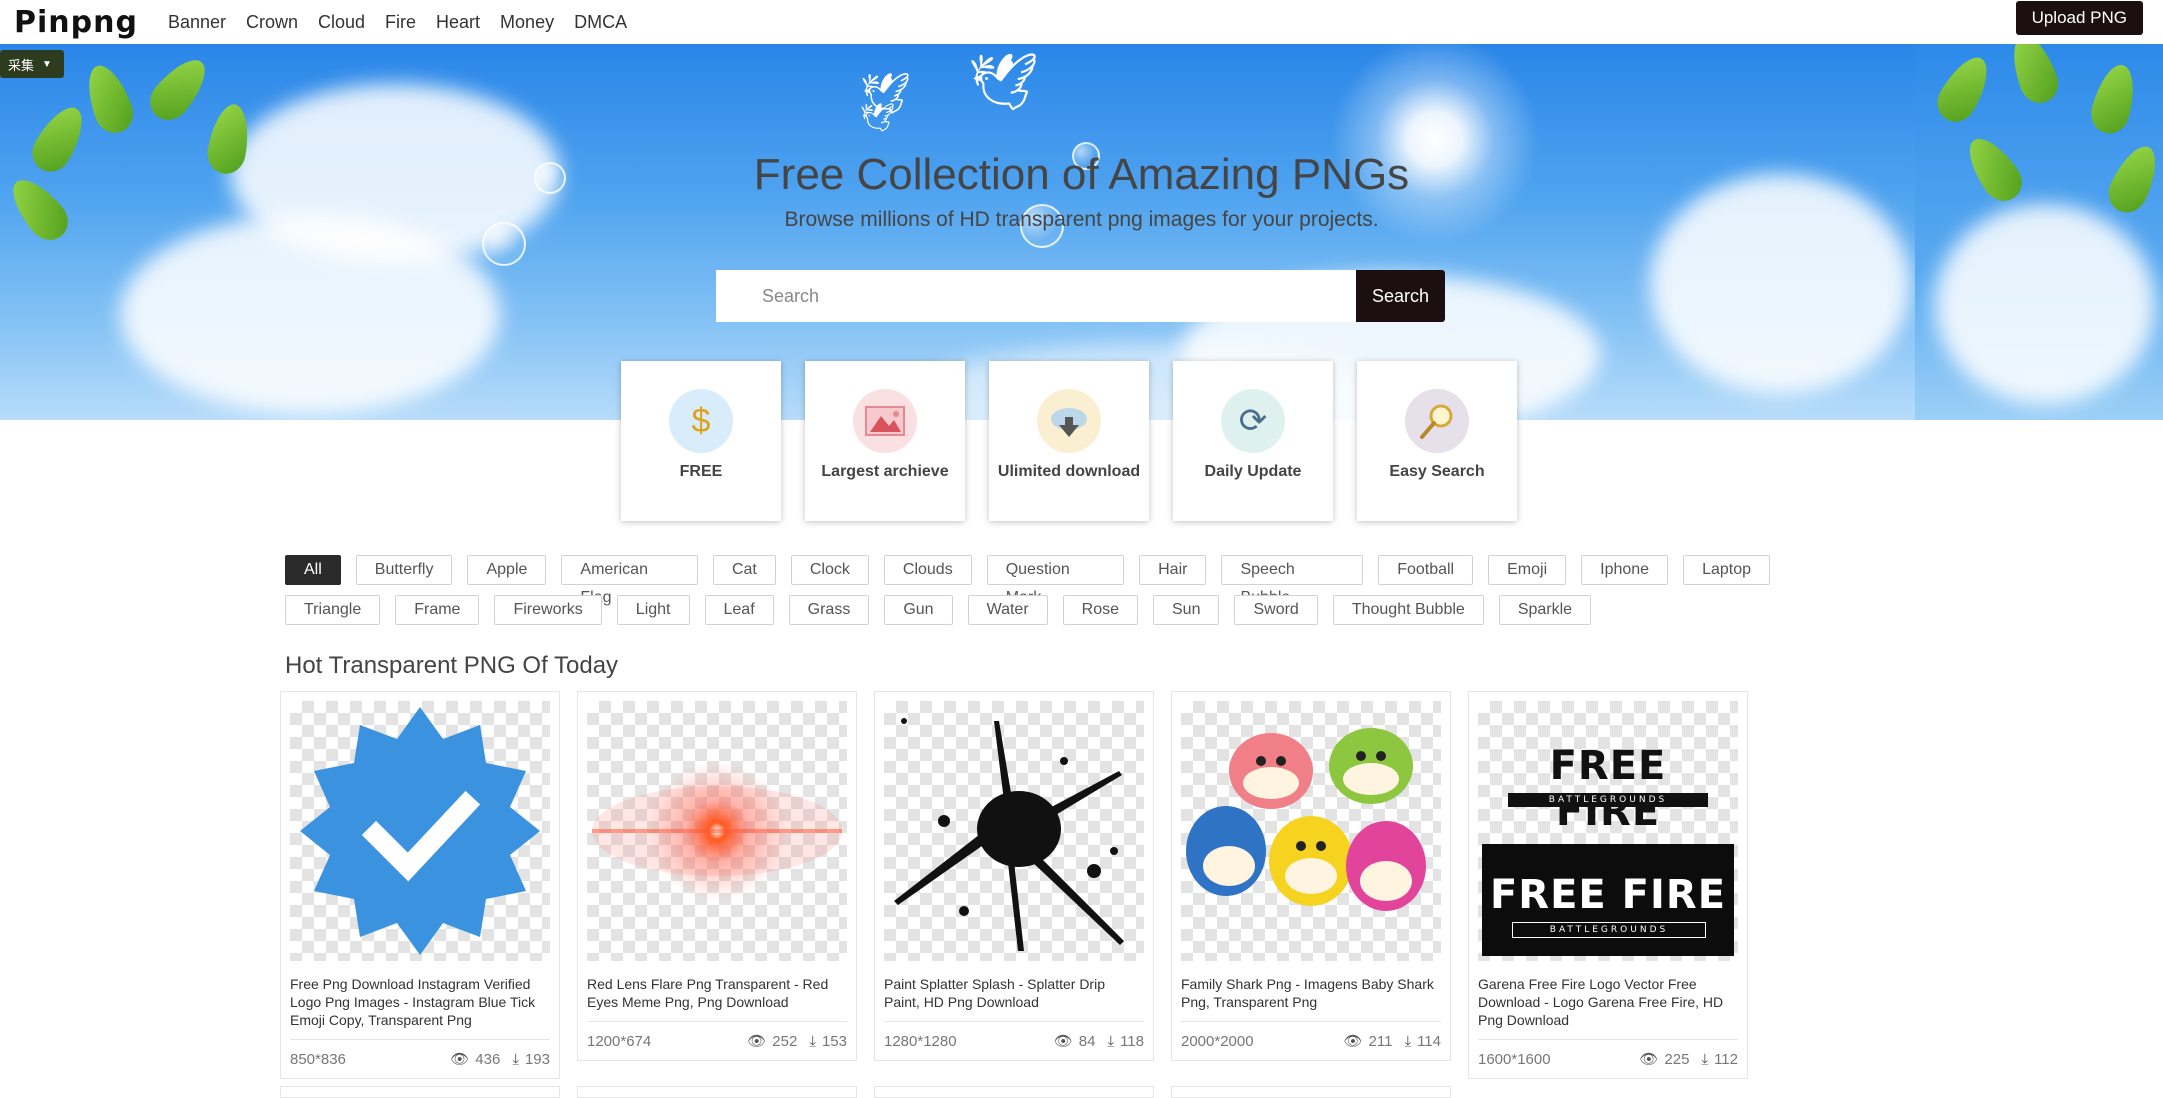 The width and height of the screenshot is (2163, 1098). I want to click on tag-gun: Gun, so click(918, 610).